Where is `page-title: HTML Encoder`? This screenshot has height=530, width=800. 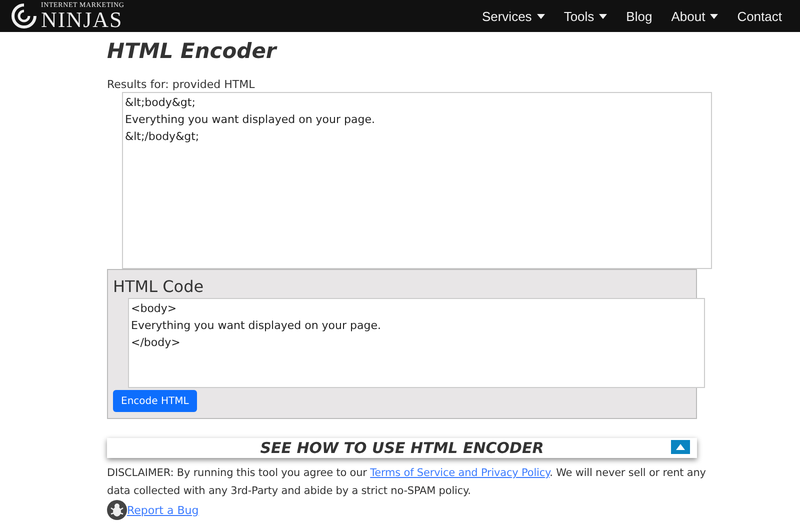
page-title: HTML Encoder is located at coordinates (192, 51).